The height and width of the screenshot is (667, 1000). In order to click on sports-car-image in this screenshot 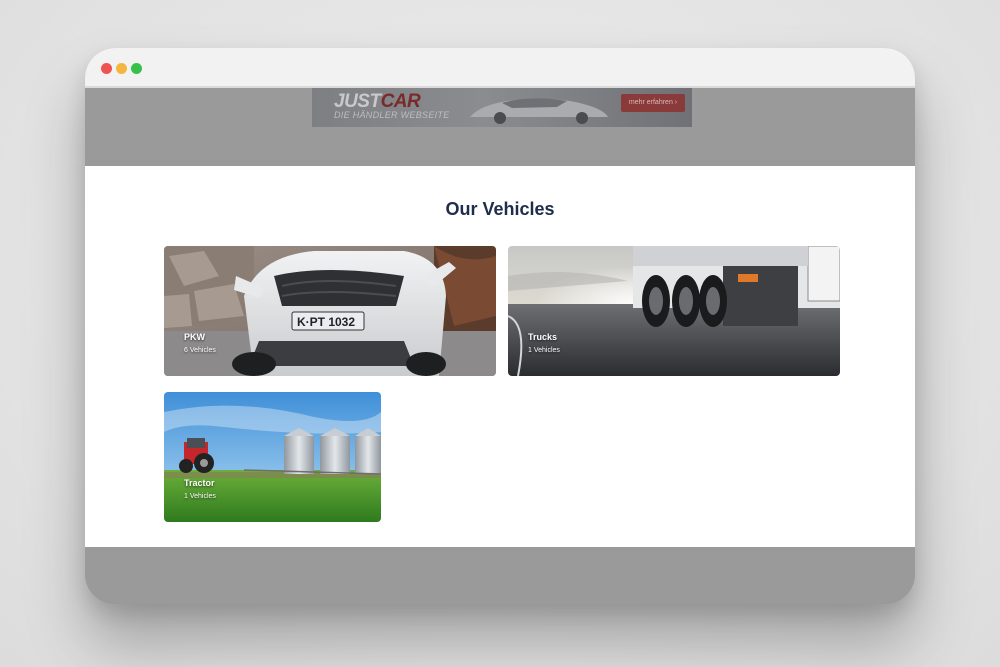, I will do `click(539, 111)`.